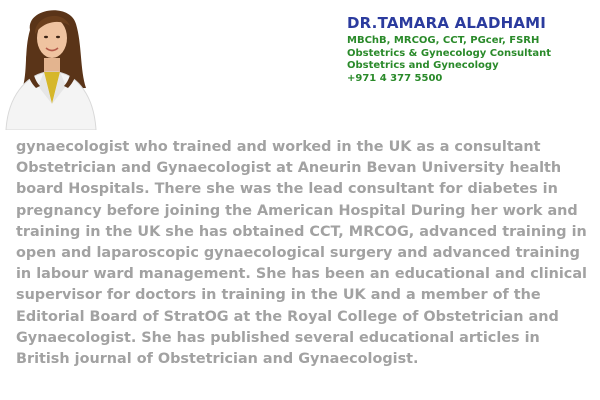  Describe the element at coordinates (443, 40) in the screenshot. I see `credentials-line: MBChB, MRCOG, CCT, PGcer, FSRH` at that location.